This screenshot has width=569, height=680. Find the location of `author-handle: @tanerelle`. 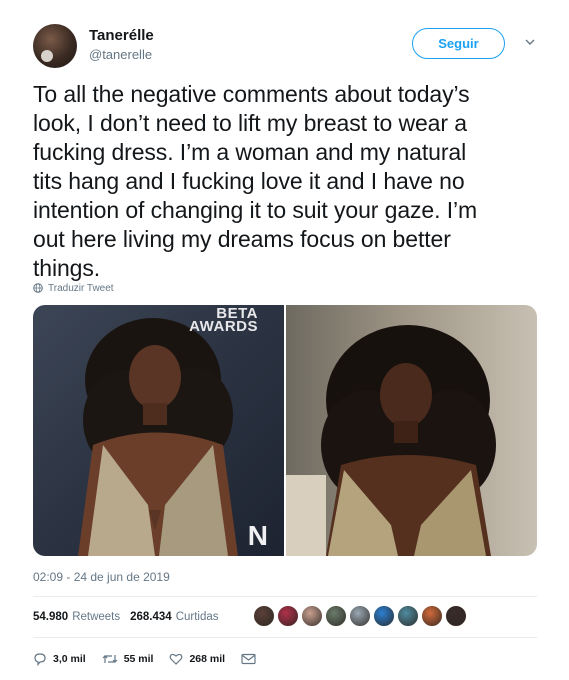

author-handle: @tanerelle is located at coordinates (120, 54).